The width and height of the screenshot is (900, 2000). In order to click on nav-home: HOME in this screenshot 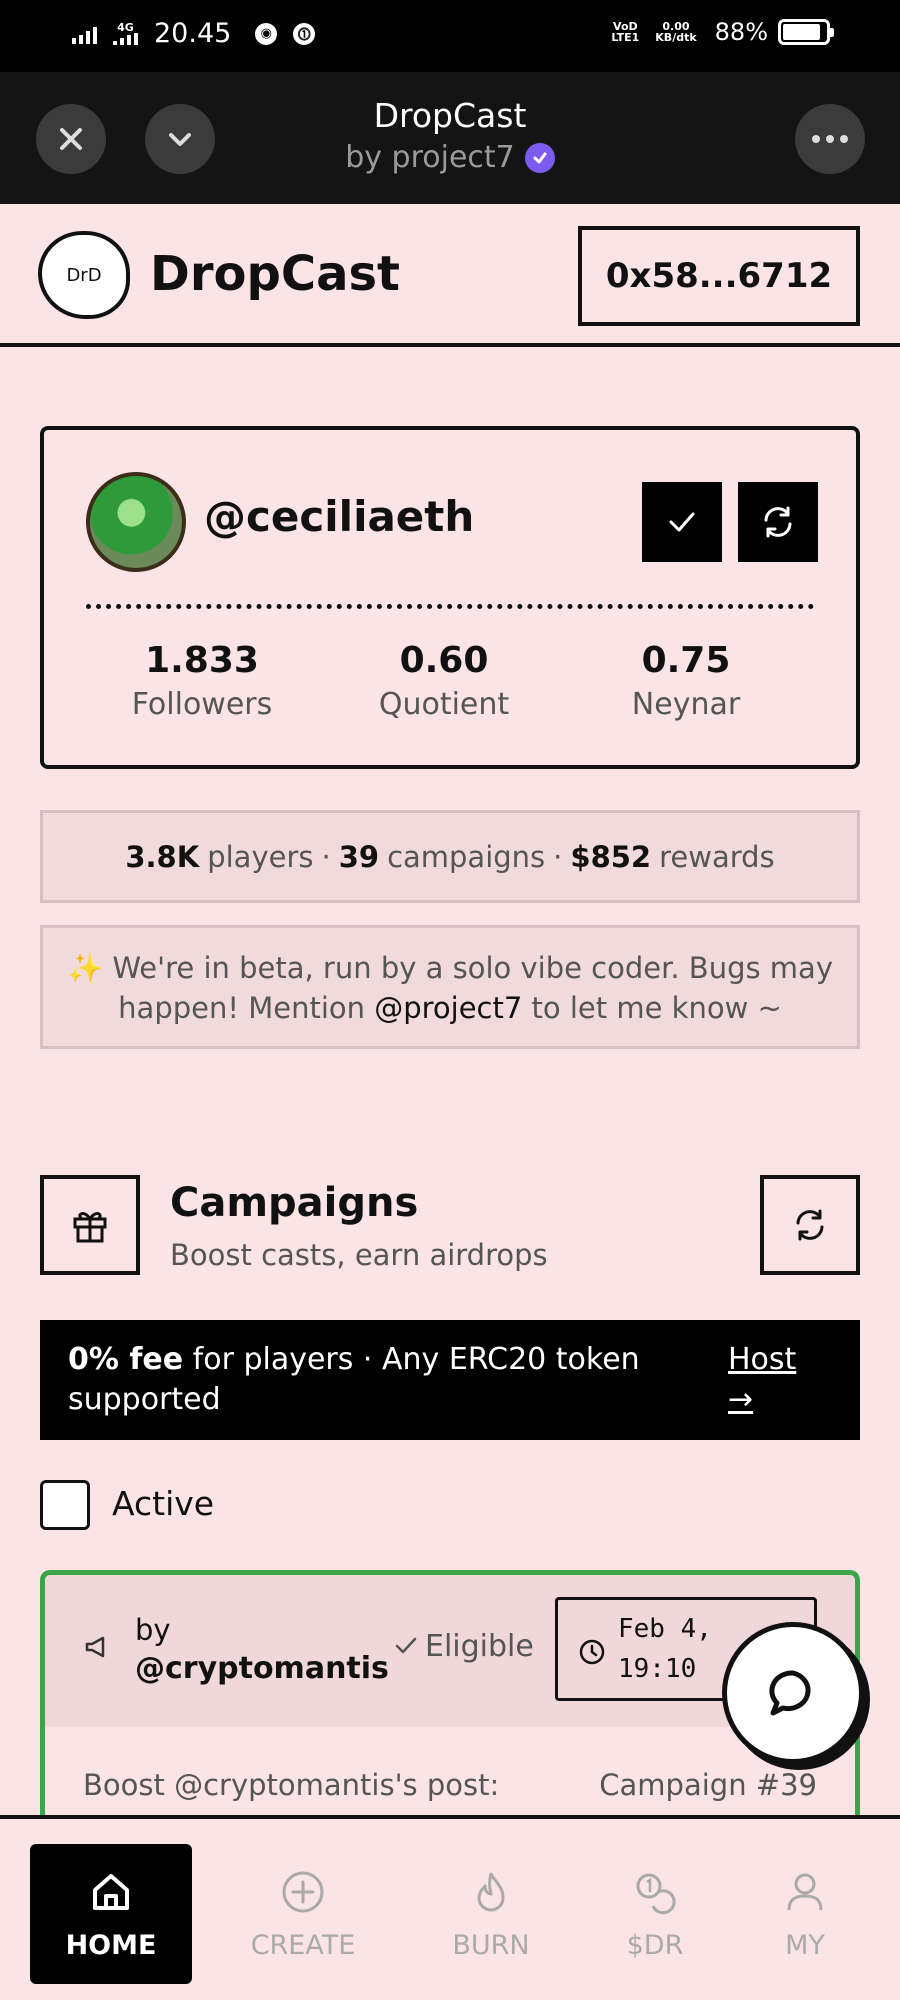, I will do `click(111, 1914)`.